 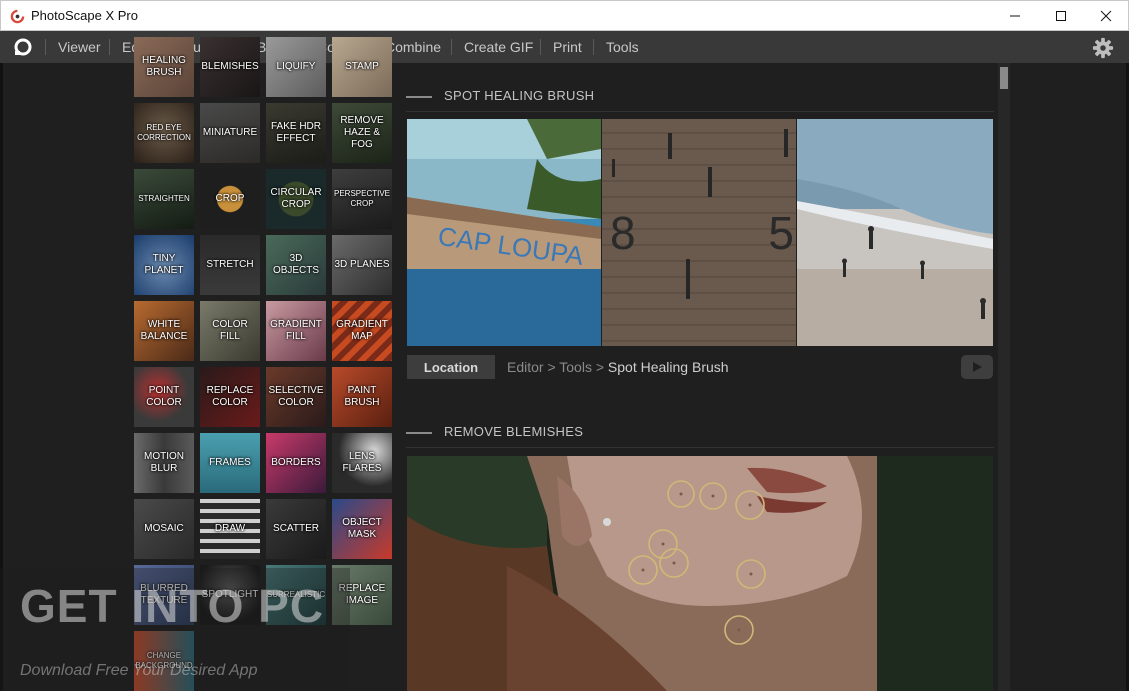 I want to click on tool-remove-haze-fog: REMOVE HAZE & FOG, so click(x=362, y=133).